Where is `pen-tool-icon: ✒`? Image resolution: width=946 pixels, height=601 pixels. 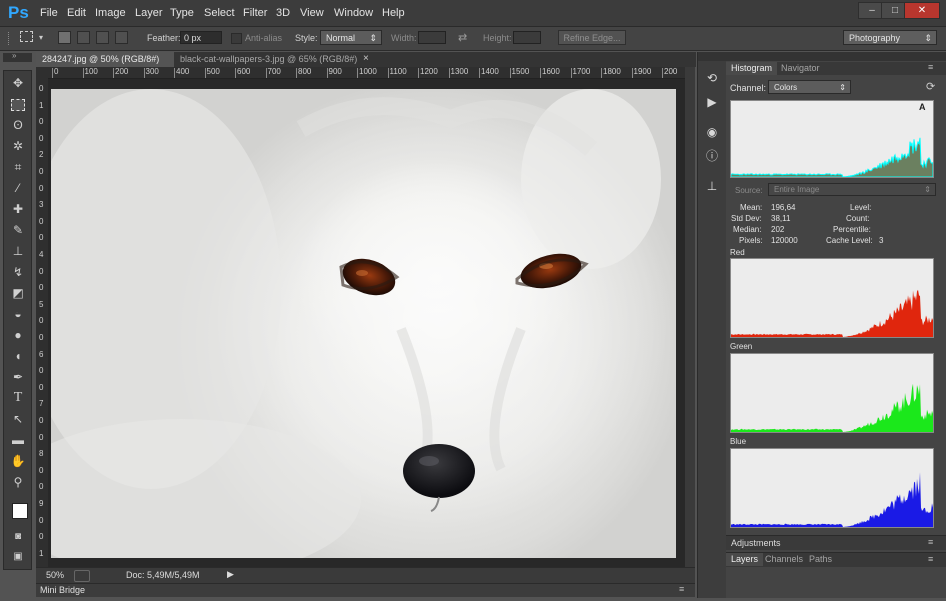 pen-tool-icon: ✒ is located at coordinates (18, 377).